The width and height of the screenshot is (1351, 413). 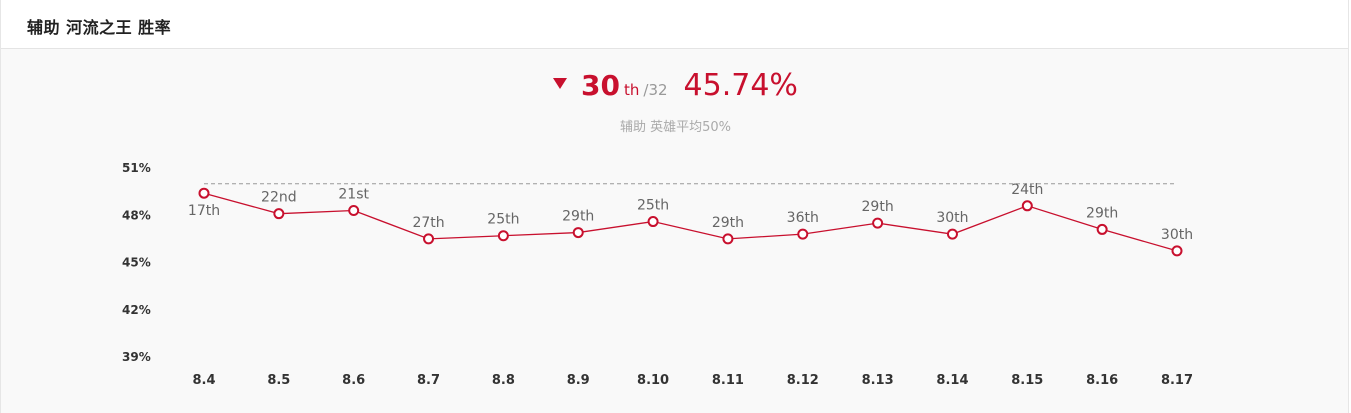 I want to click on x-tick-label: 8.4, so click(x=203, y=380).